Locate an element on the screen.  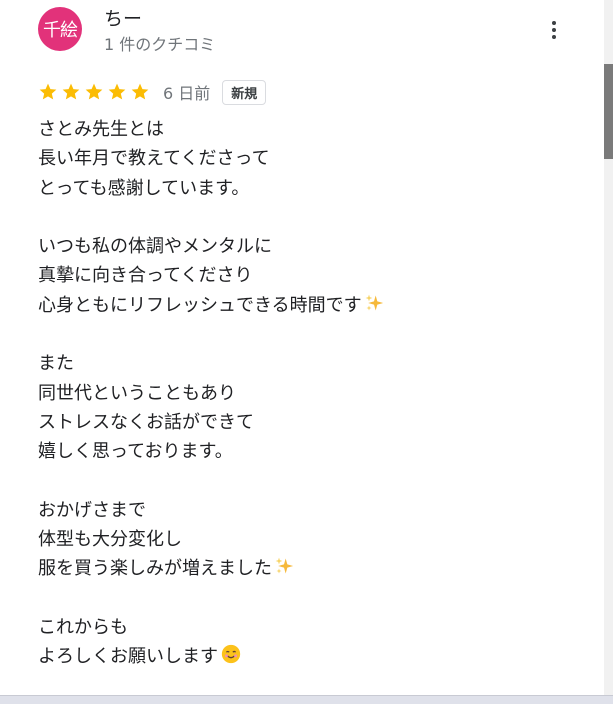
review-line-text: 長い年月で教えてくださって is located at coordinates (154, 159).